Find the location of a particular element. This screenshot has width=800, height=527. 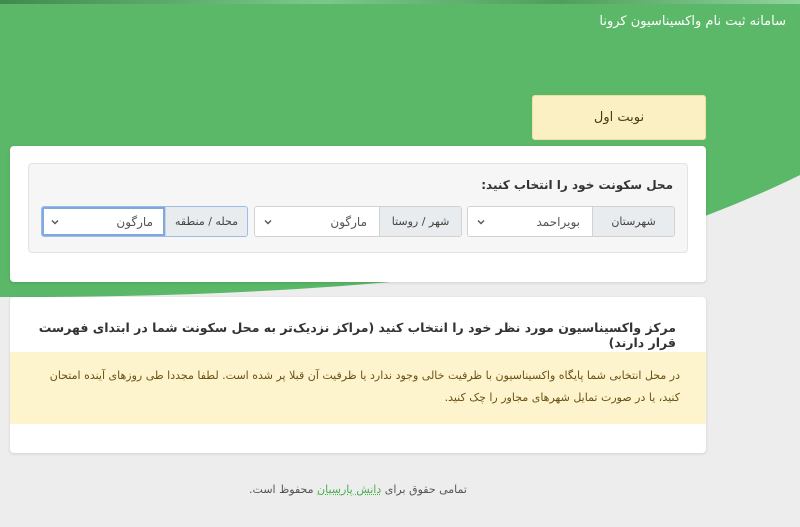

county-value: بویراحمد is located at coordinates (558, 221).